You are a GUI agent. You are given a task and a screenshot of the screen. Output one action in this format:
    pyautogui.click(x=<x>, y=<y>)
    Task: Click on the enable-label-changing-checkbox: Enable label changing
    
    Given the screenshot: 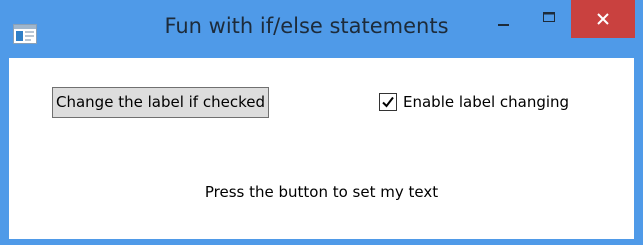 What is the action you would take?
    pyautogui.click(x=474, y=102)
    